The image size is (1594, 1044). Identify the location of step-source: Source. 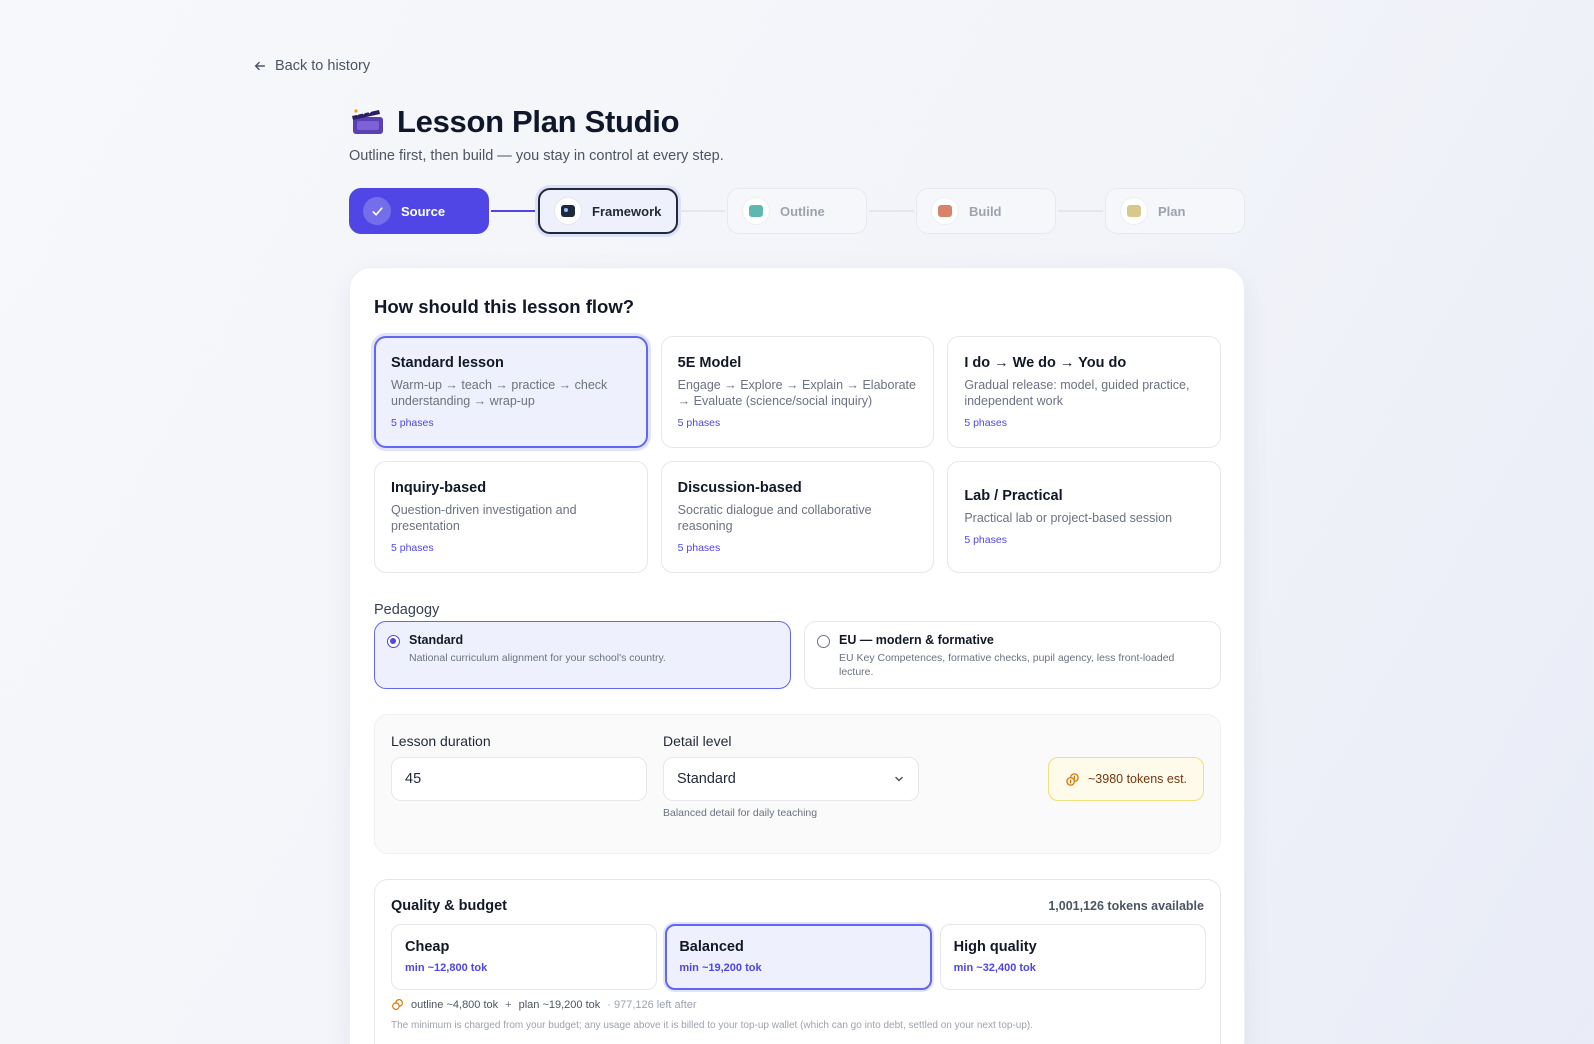
(419, 211).